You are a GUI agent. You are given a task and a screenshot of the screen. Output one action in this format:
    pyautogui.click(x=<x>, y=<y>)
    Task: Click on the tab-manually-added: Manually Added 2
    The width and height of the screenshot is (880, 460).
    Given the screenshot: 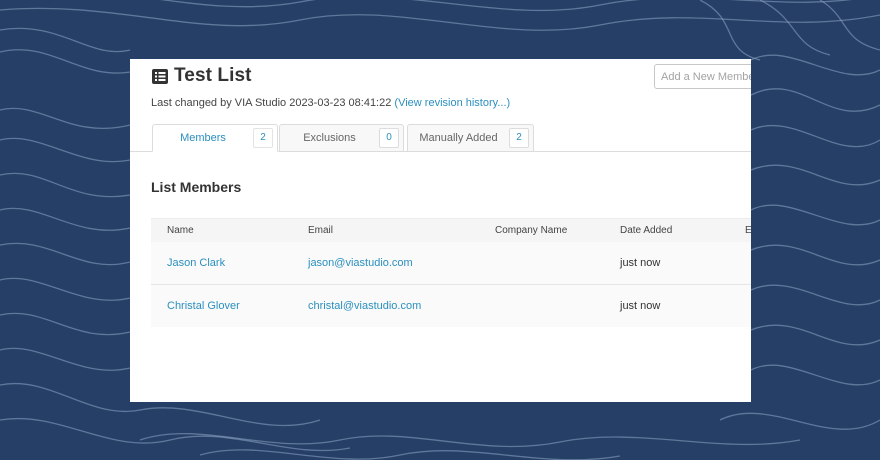 What is the action you would take?
    pyautogui.click(x=470, y=138)
    